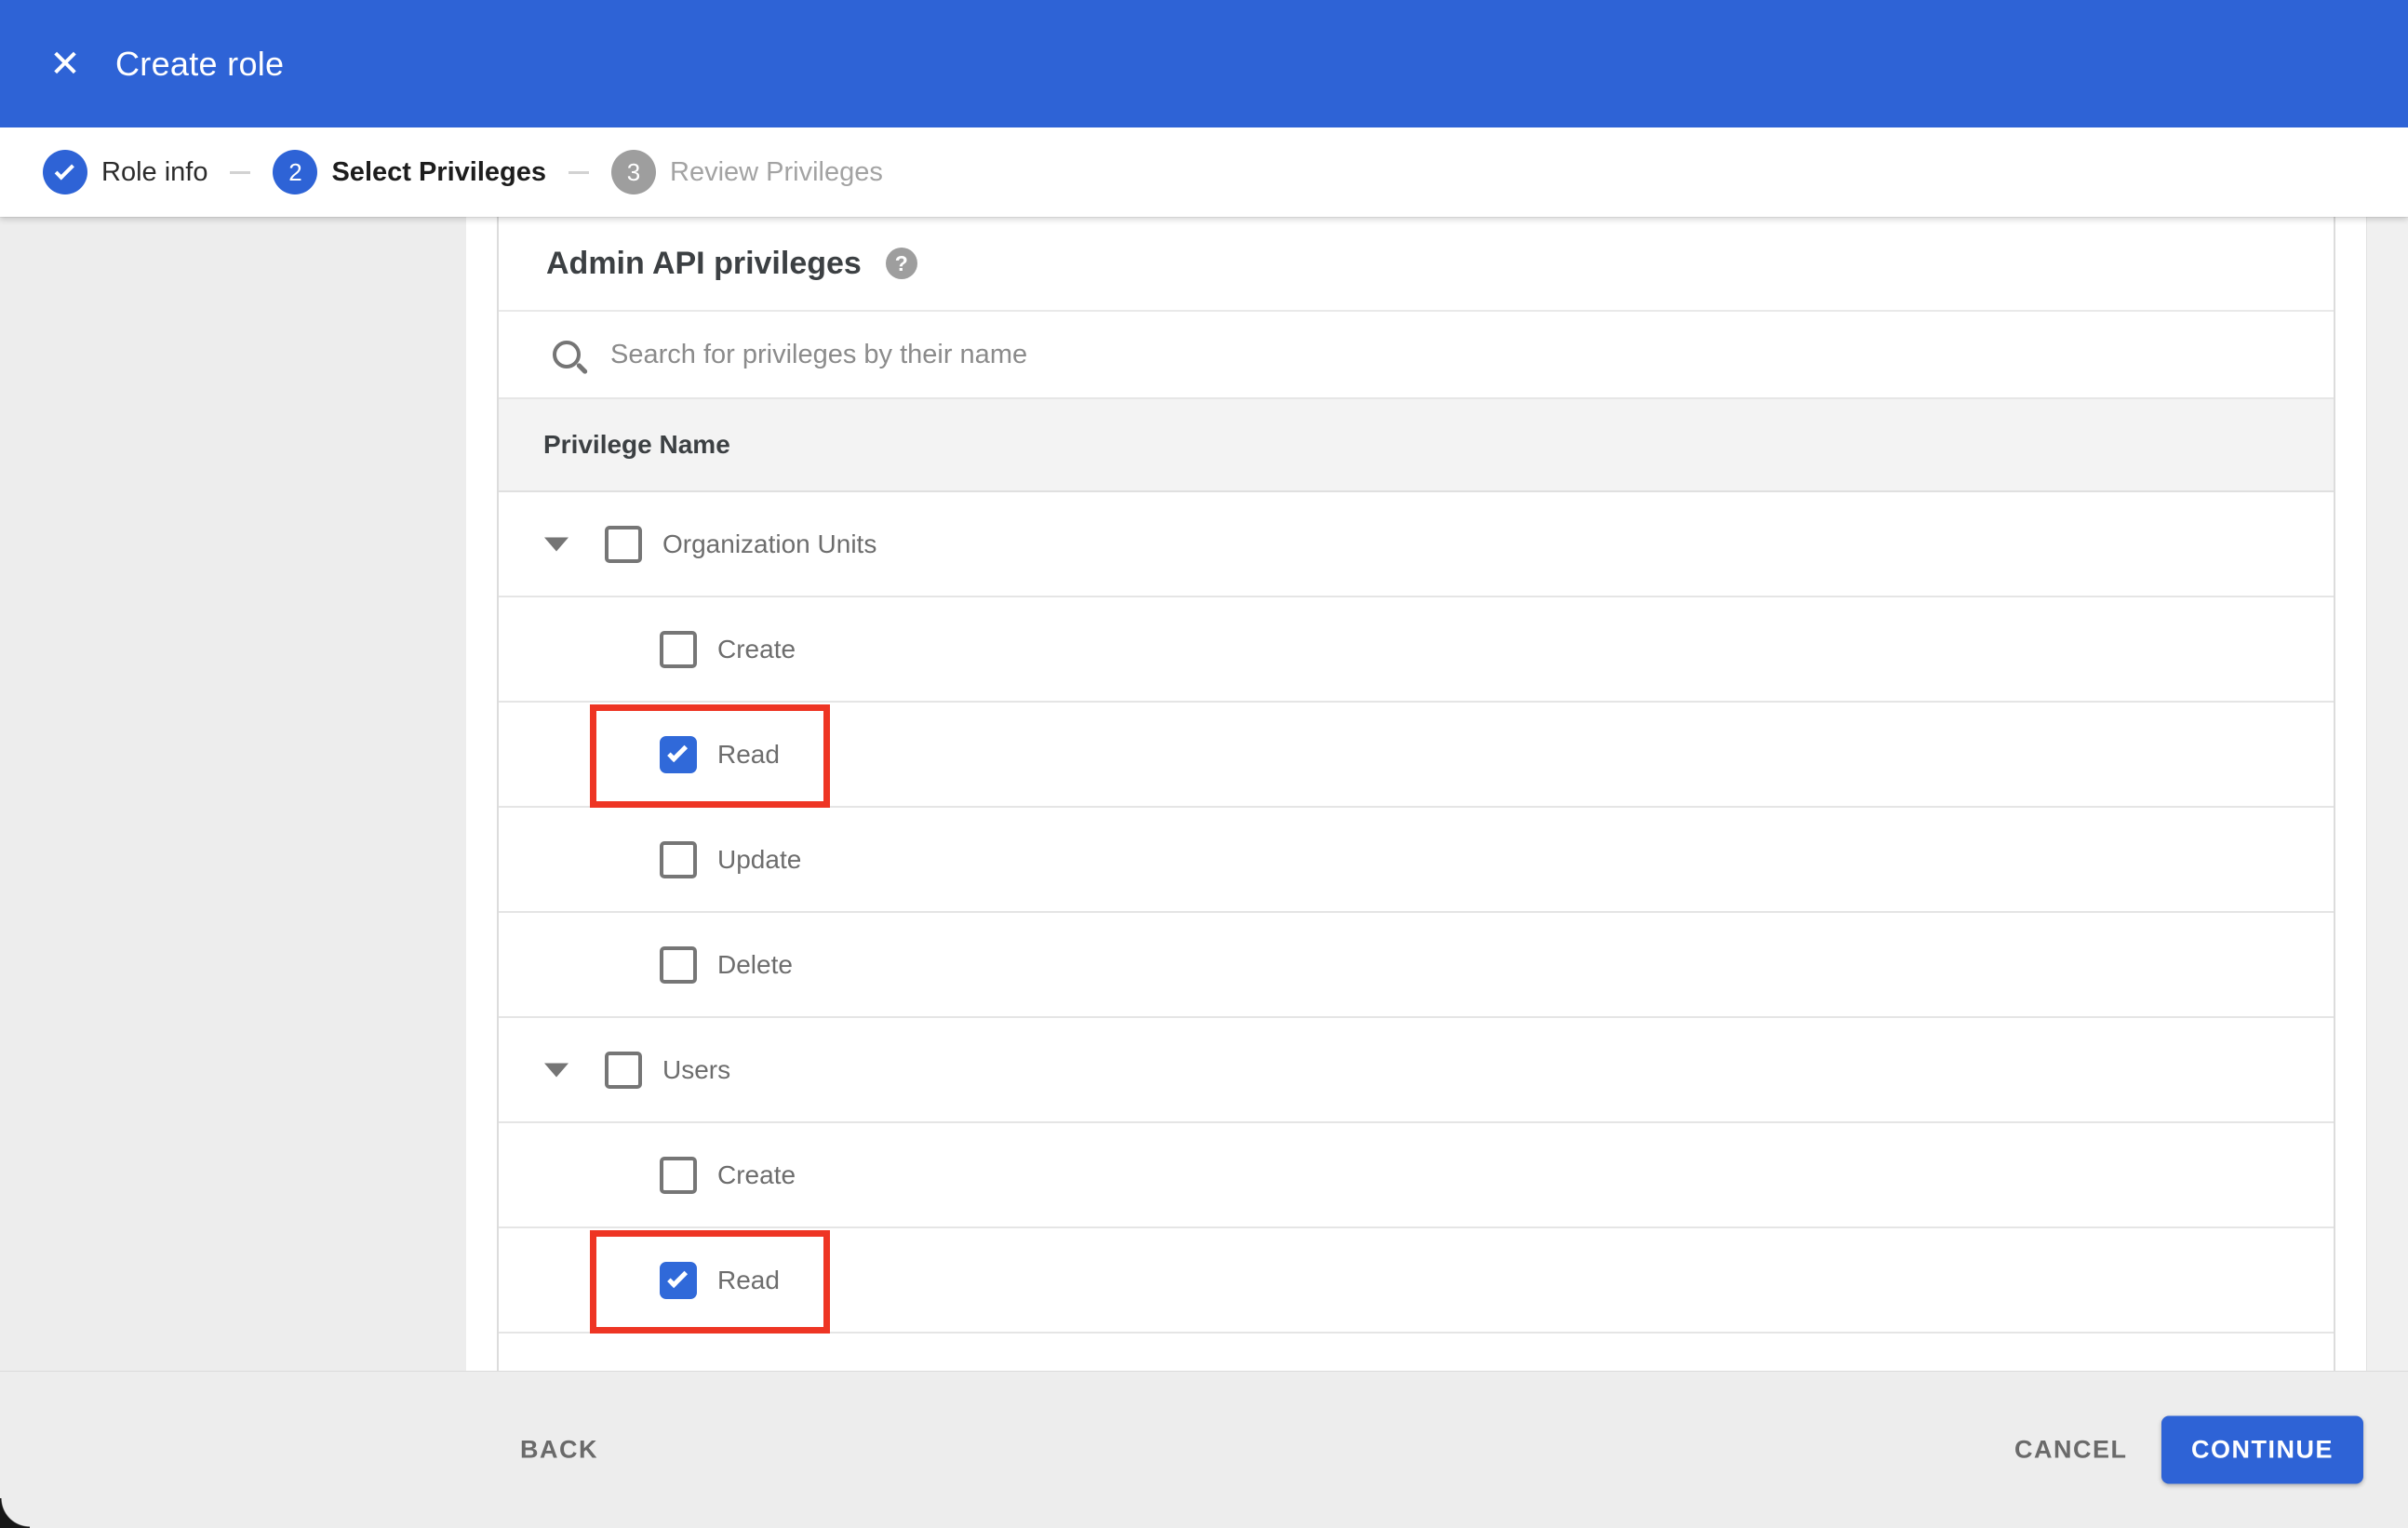 This screenshot has height=1528, width=2408. What do you see at coordinates (1204, 1449) in the screenshot?
I see `footer-bar: BACK CANCEL CONTINUE` at bounding box center [1204, 1449].